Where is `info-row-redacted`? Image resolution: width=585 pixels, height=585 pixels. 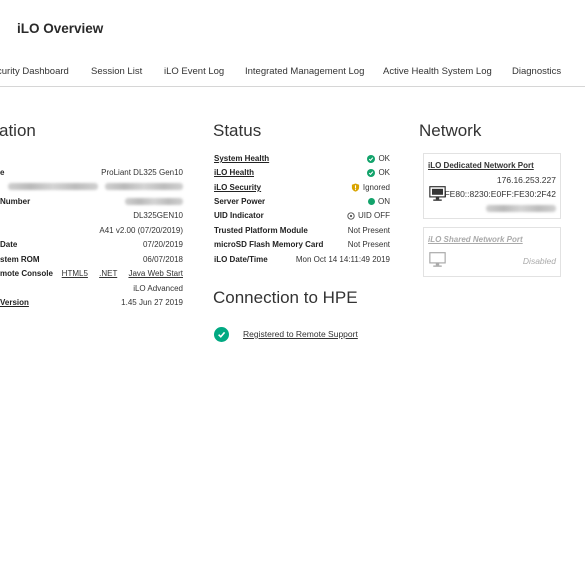
info-row-redacted is located at coordinates (95, 189).